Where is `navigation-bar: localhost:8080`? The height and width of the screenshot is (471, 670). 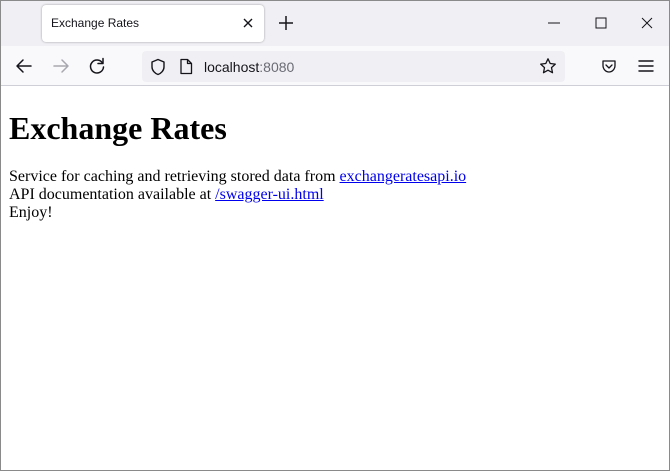 navigation-bar: localhost:8080 is located at coordinates (335, 66).